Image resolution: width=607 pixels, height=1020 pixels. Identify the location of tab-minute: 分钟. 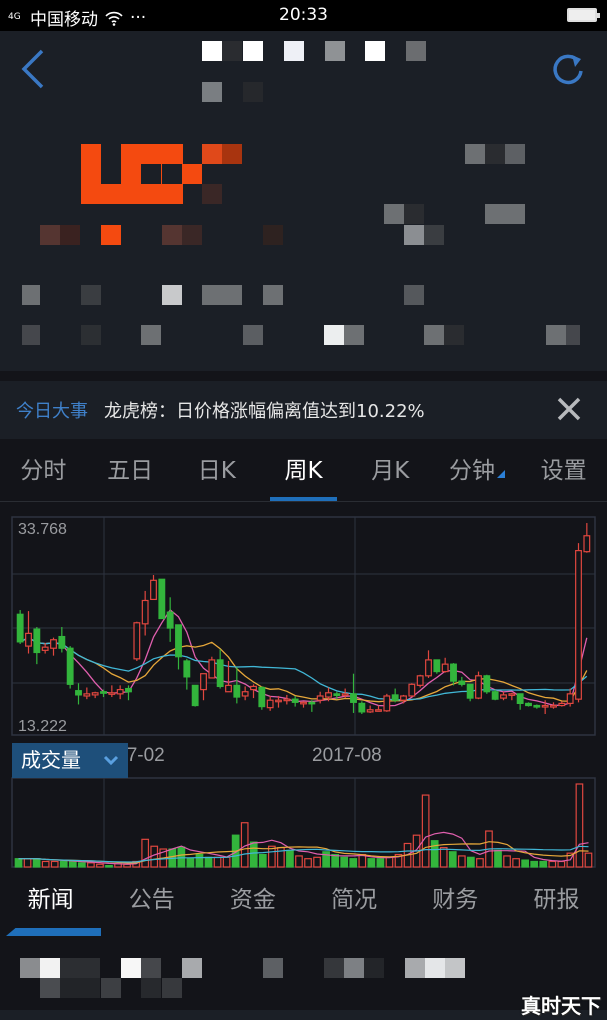
(477, 470).